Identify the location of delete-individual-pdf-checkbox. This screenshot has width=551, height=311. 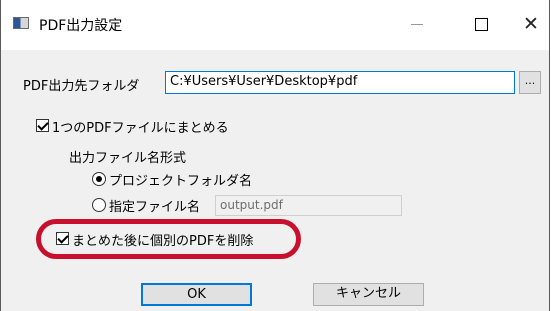
(62, 238).